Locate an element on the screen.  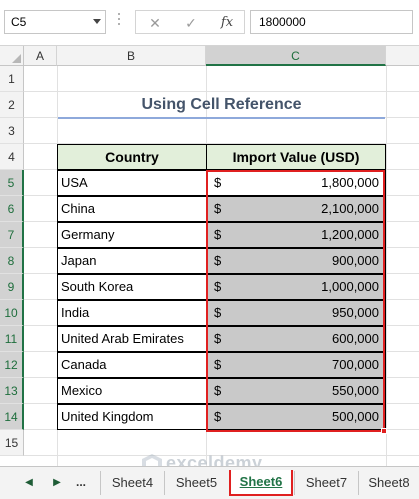
cancel-icon: ✕ is located at coordinates (155, 23).